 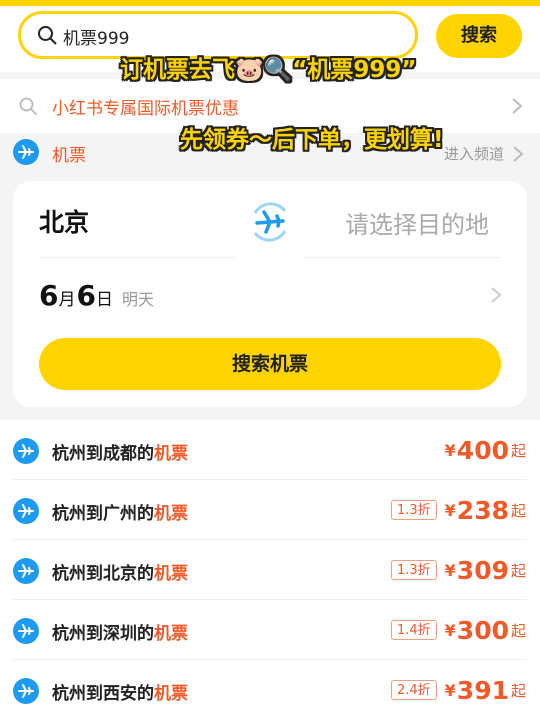 I want to click on date-month-unit: 月, so click(x=67, y=300).